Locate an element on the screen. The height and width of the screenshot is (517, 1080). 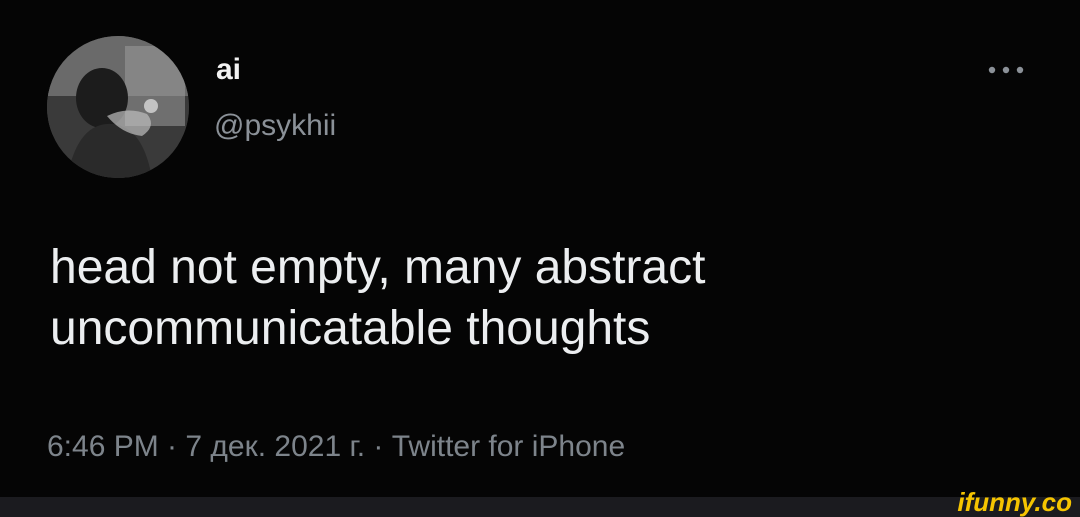
avatar is located at coordinates (118, 107).